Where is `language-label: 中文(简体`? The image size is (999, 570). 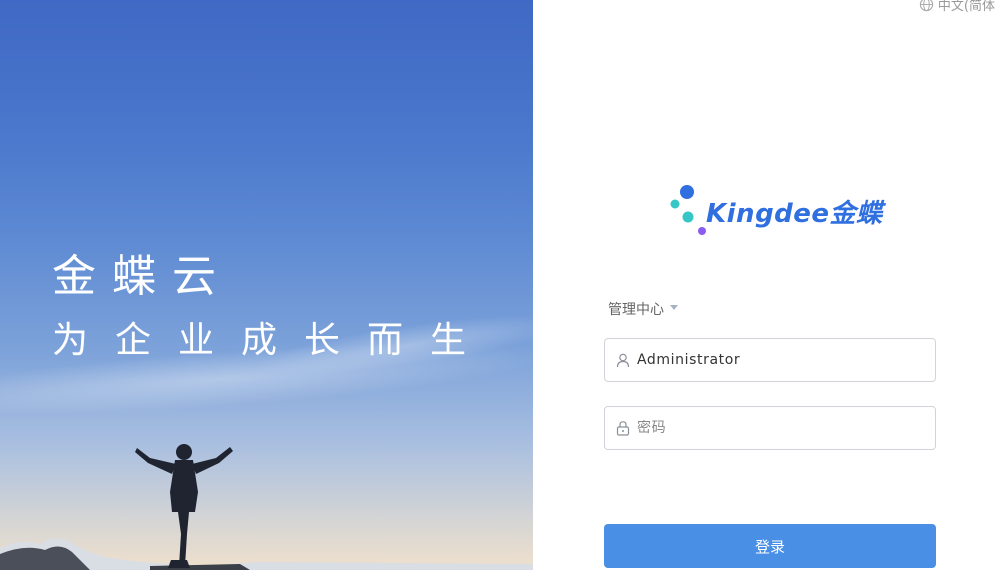 language-label: 中文(简体 is located at coordinates (966, 7).